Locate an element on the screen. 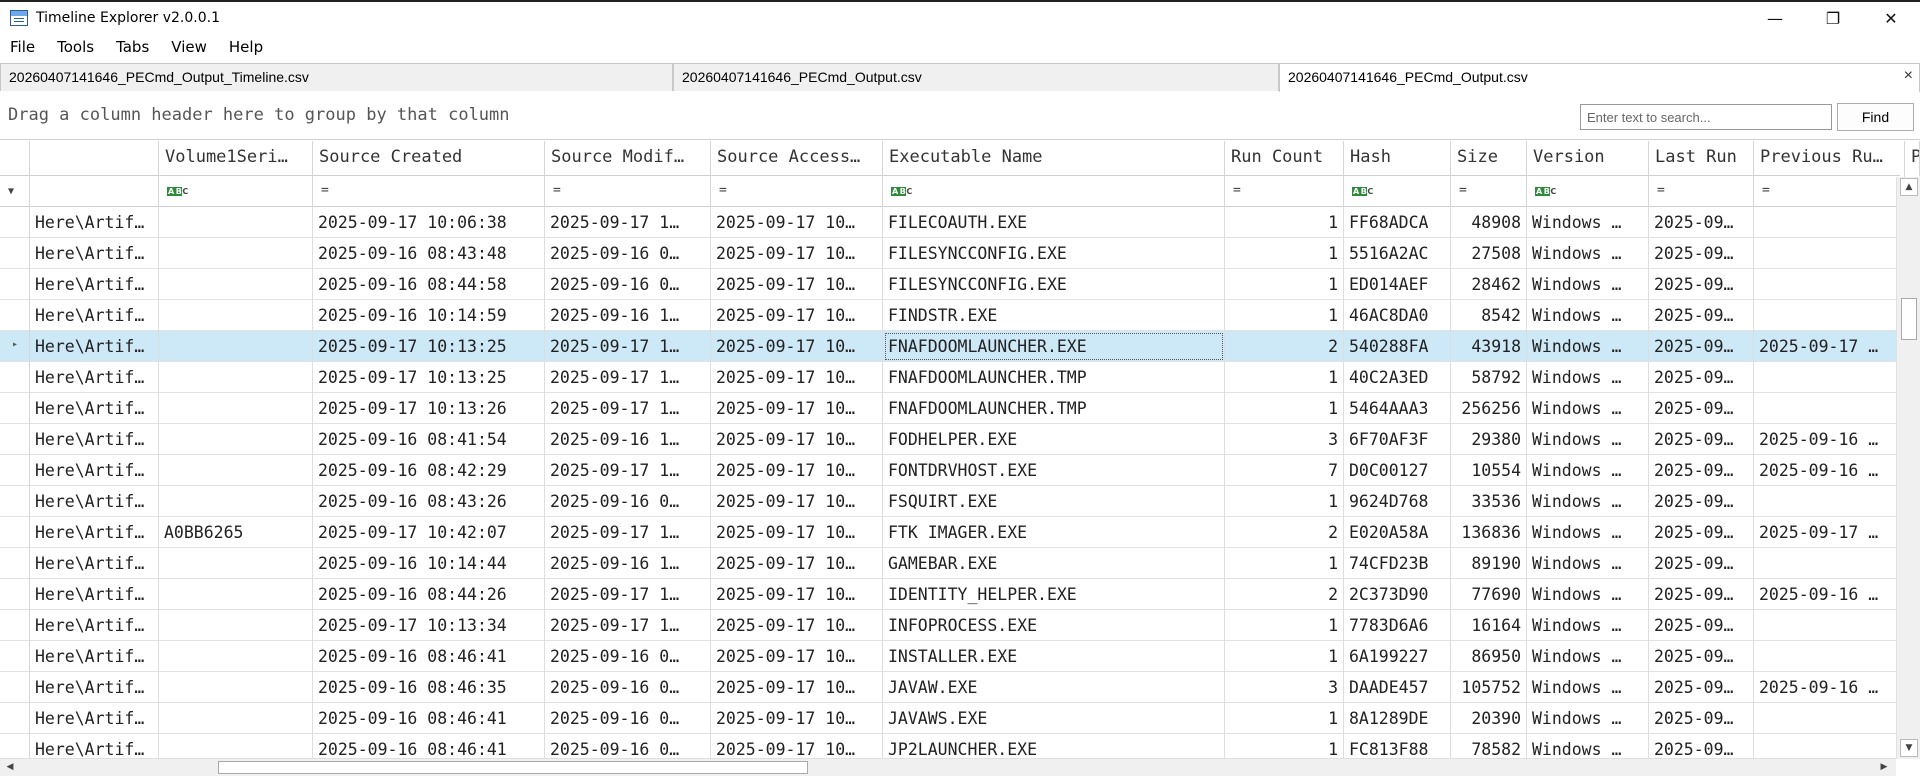  table-cell: DAADE457 is located at coordinates (1397, 687).